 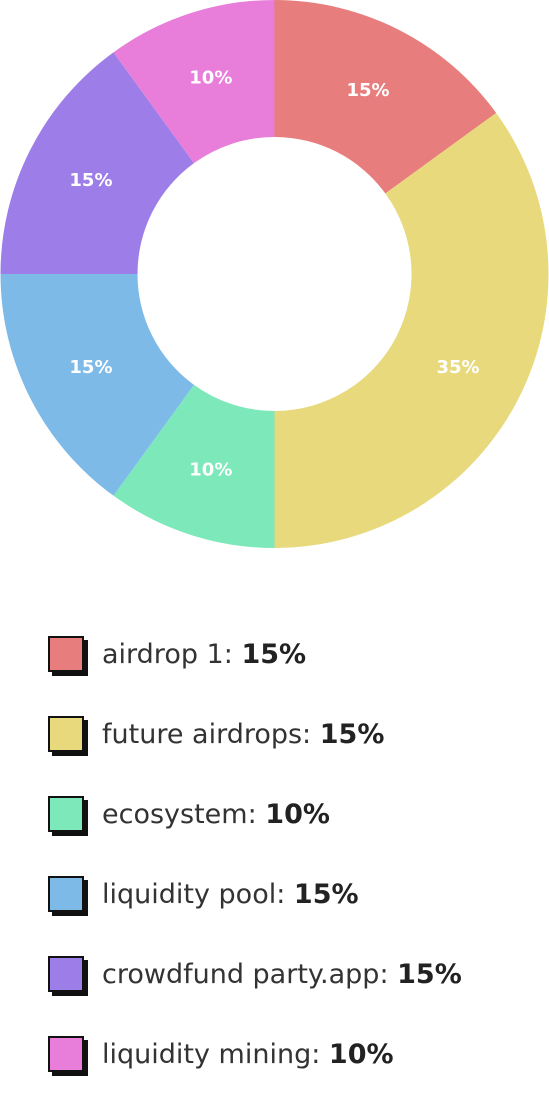 What do you see at coordinates (207, 734) in the screenshot?
I see `legend-name: future airdrops:` at bounding box center [207, 734].